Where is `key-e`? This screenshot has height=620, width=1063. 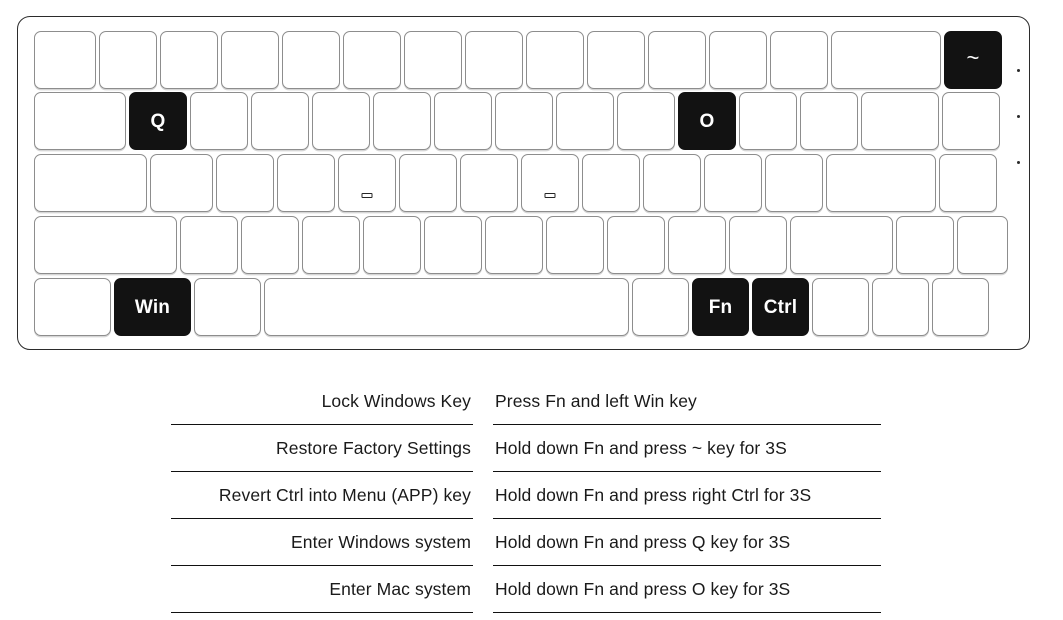
key-e is located at coordinates (280, 121).